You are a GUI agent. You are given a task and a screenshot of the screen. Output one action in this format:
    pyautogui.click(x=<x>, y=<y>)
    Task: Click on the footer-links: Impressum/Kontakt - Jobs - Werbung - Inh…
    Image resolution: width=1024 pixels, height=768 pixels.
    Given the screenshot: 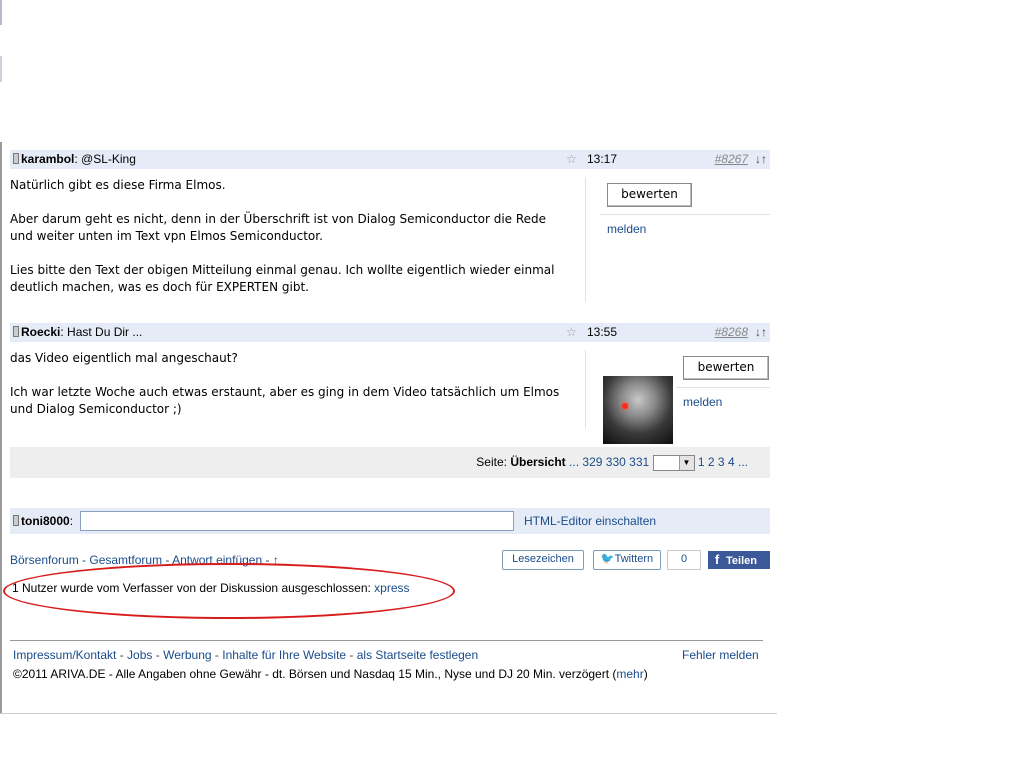 What is the action you would take?
    pyautogui.click(x=245, y=655)
    